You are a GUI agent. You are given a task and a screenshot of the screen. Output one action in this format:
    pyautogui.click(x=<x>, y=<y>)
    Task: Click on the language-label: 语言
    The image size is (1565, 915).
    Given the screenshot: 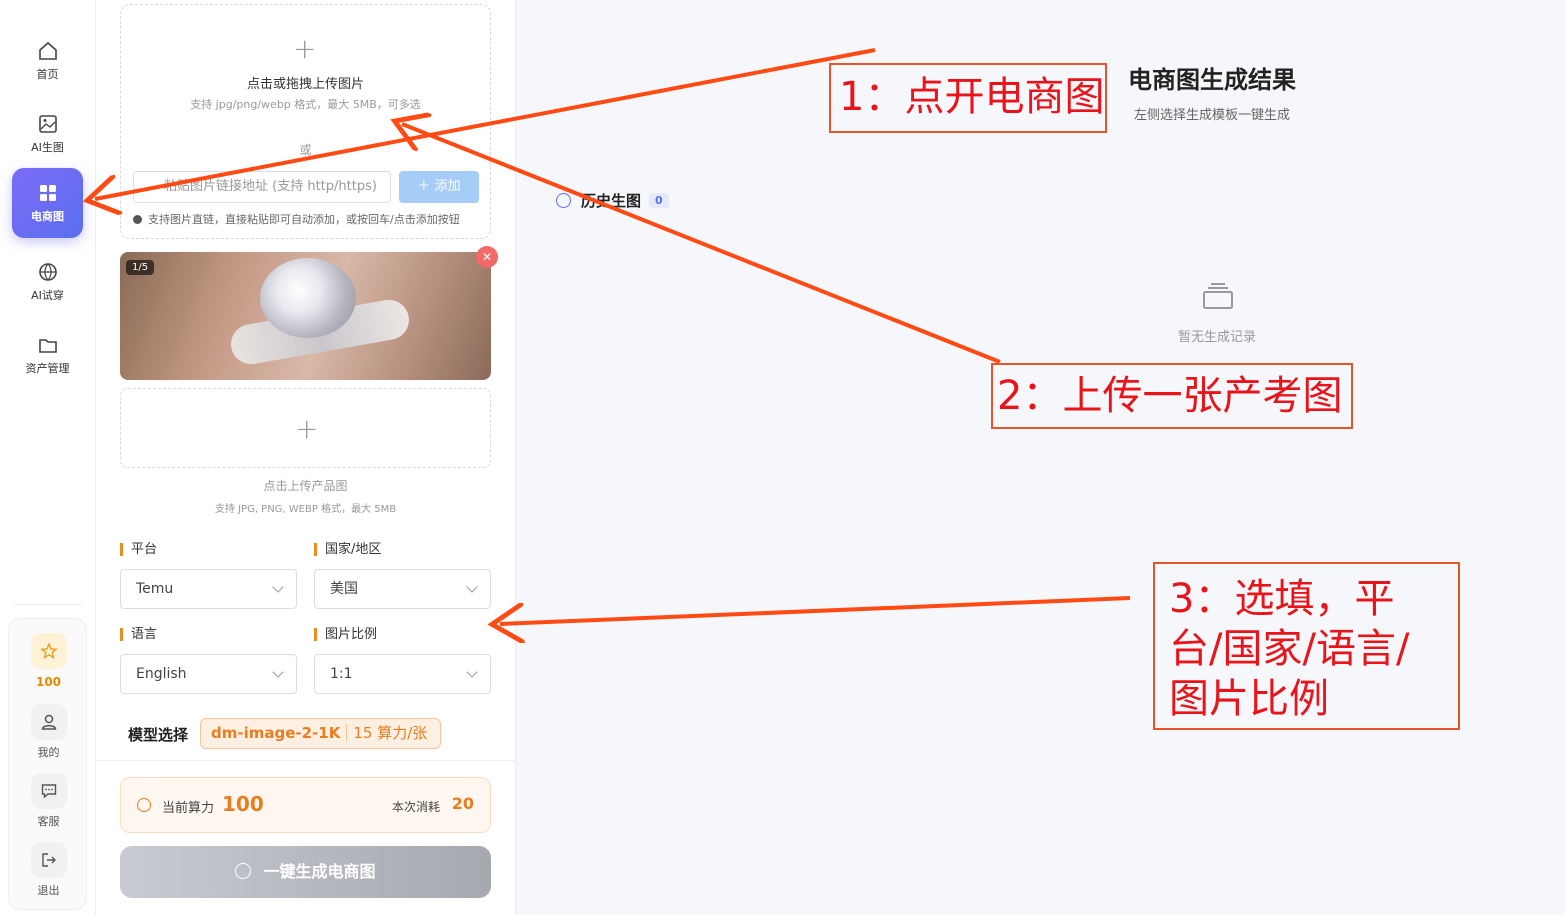 What is the action you would take?
    pyautogui.click(x=138, y=634)
    